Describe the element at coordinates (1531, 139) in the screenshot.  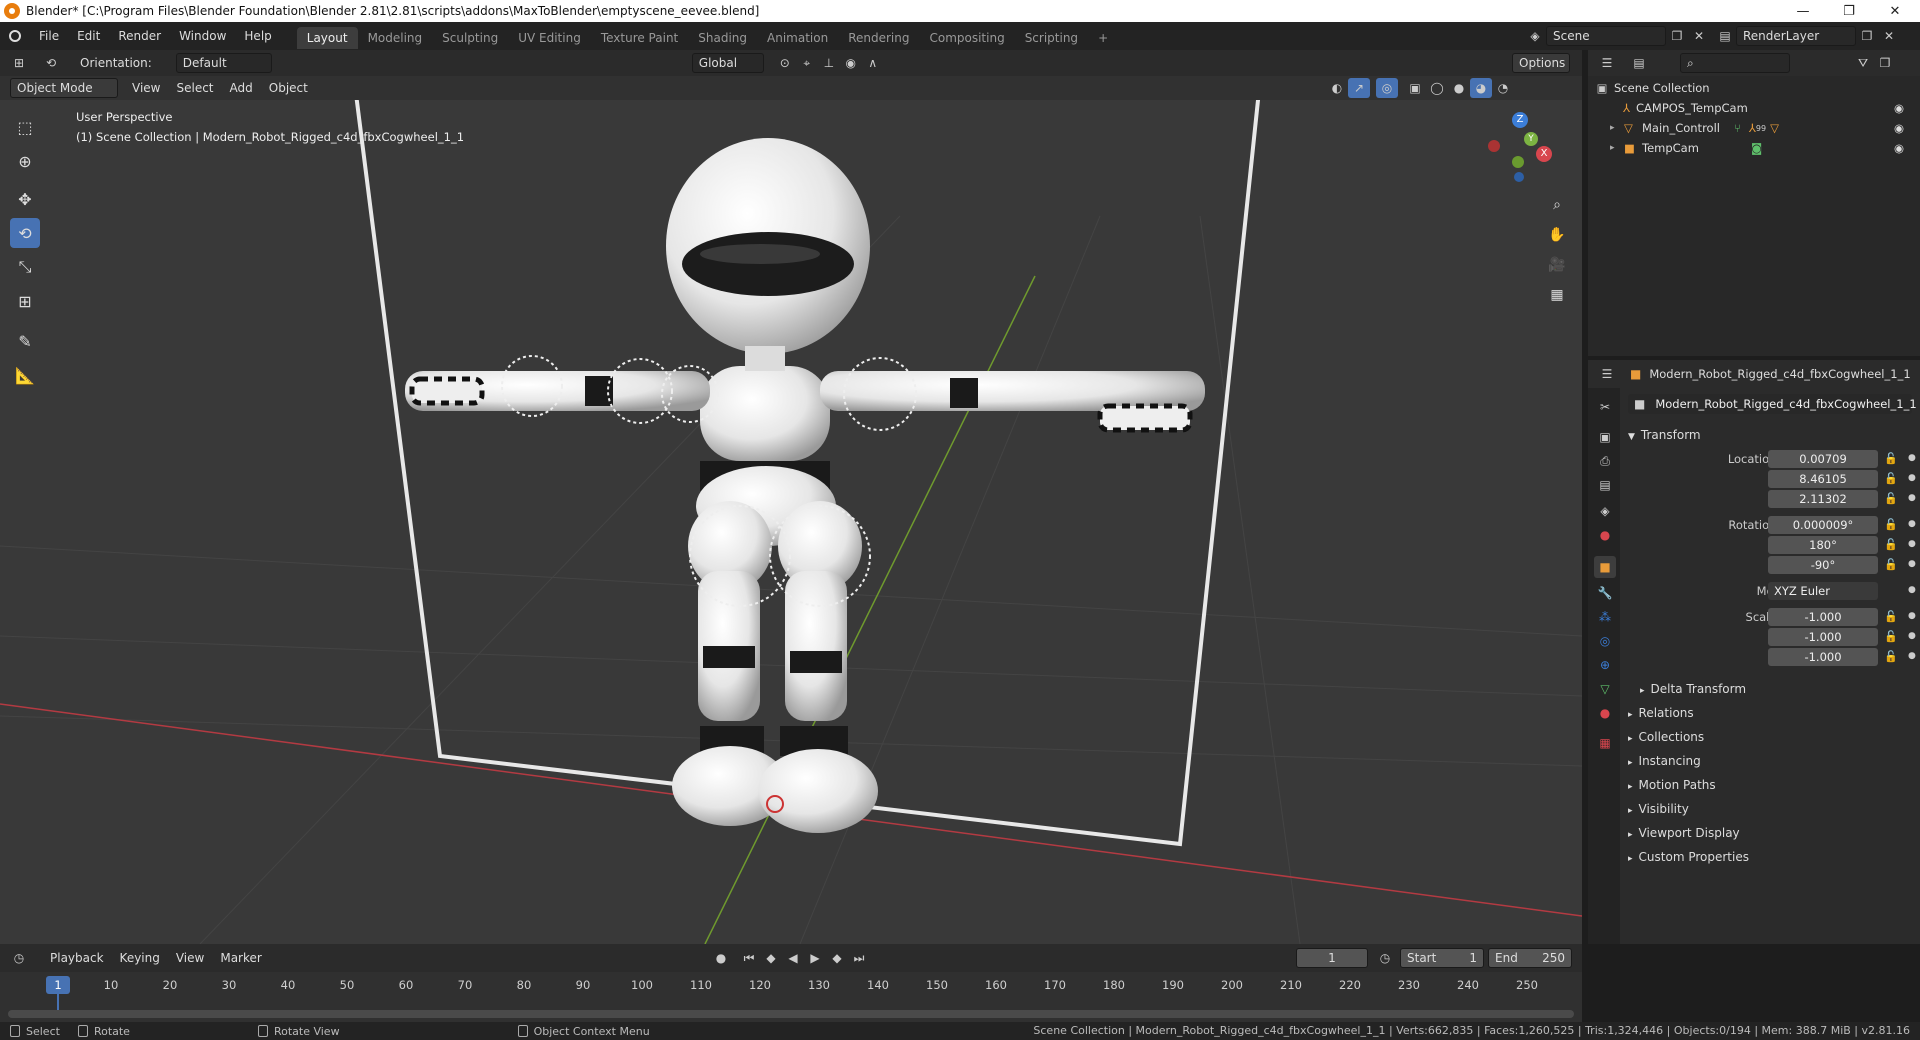
I see `gizmo-y-axis: Y` at that location.